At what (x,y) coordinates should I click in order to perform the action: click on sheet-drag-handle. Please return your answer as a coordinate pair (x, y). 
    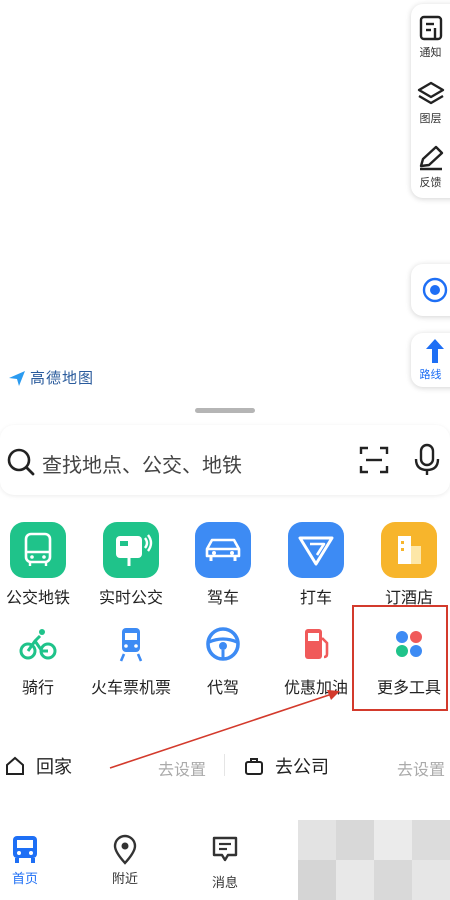
    Looking at the image, I should click on (225, 410).